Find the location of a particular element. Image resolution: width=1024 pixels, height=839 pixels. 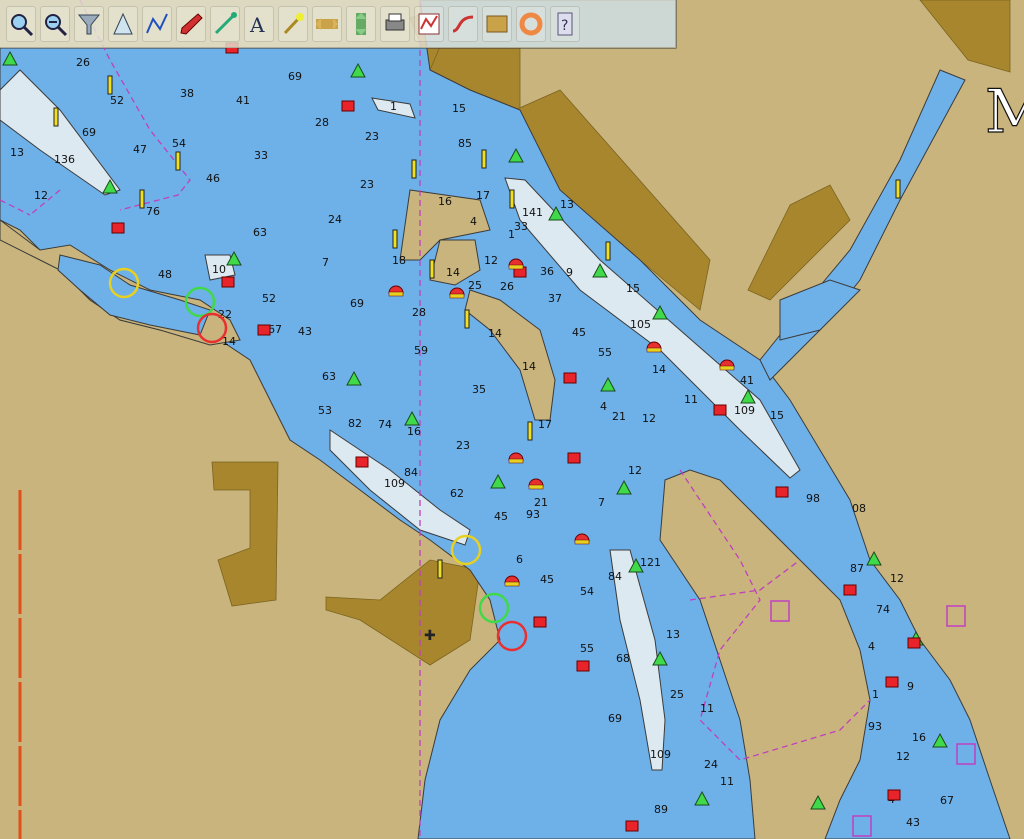

depth-sounding: 1 is located at coordinates (875, 694).